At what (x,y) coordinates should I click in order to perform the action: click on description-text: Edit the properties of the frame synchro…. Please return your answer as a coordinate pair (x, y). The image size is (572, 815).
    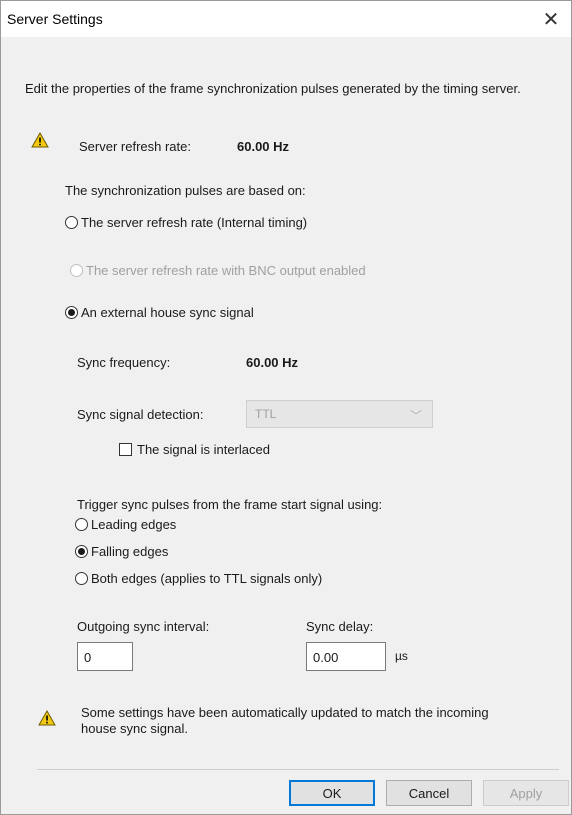
    Looking at the image, I should click on (273, 88).